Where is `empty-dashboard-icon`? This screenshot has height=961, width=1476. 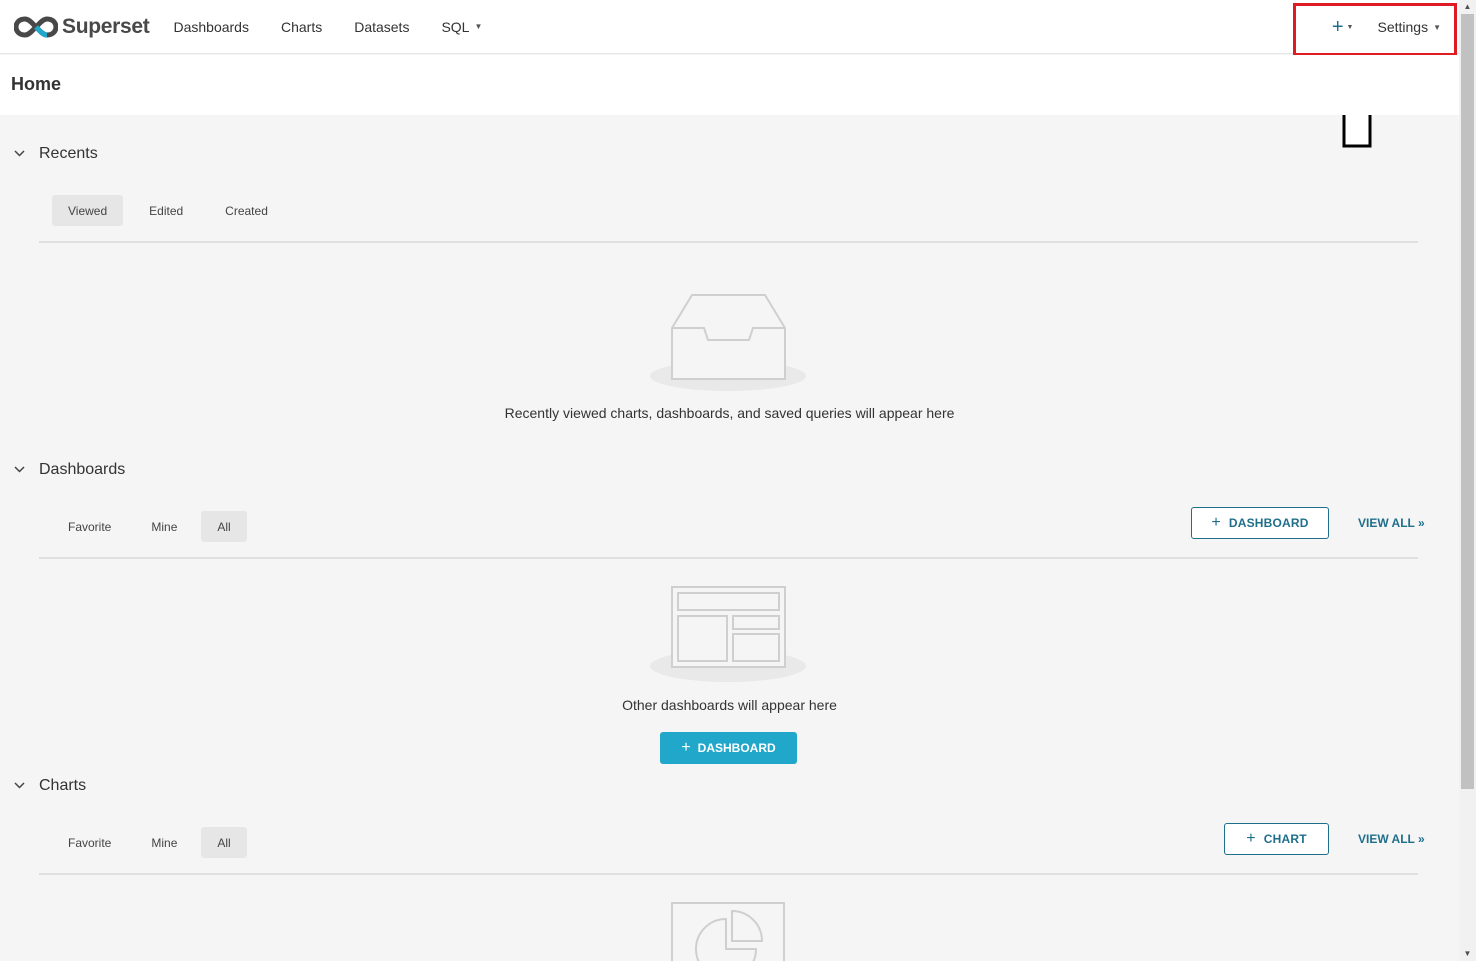 empty-dashboard-icon is located at coordinates (728, 634).